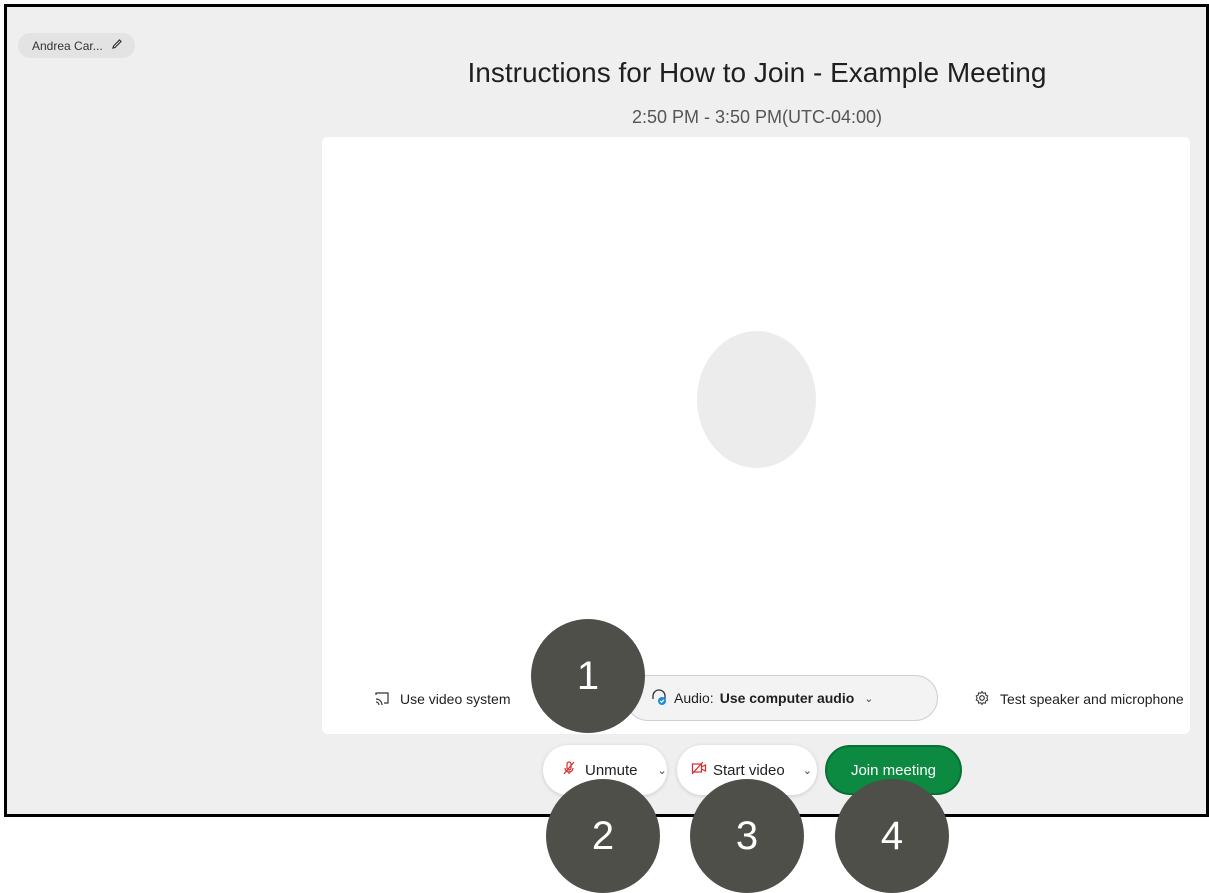 The width and height of the screenshot is (1209, 893). Describe the element at coordinates (603, 836) in the screenshot. I see `callout-marker-2: 2` at that location.